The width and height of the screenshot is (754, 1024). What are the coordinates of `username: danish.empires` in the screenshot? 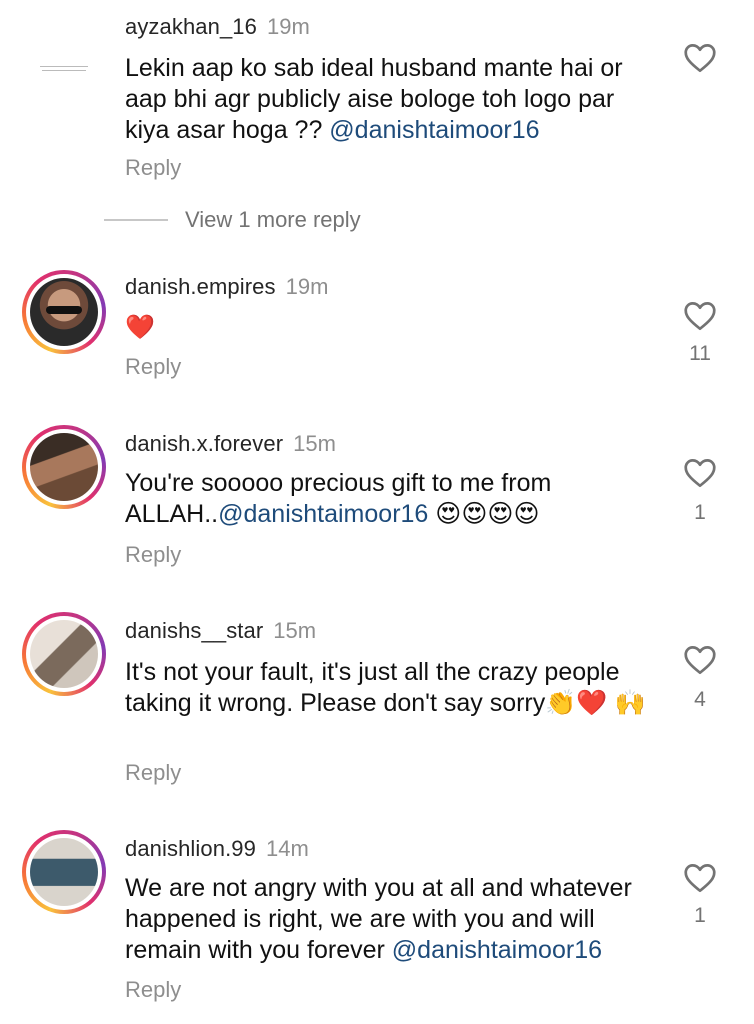 It's located at (200, 286).